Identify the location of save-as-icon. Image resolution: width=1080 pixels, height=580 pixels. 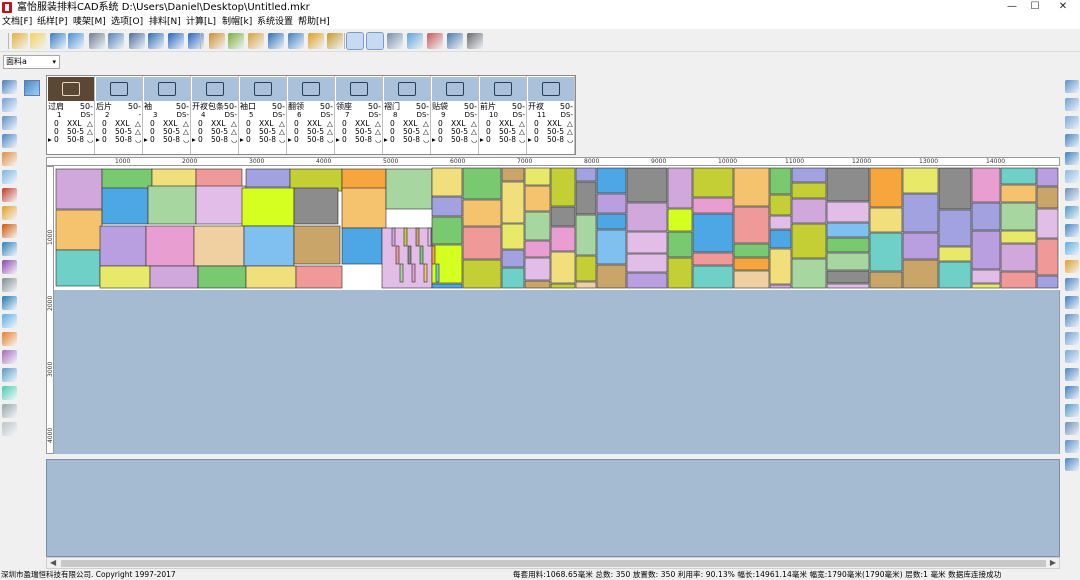
(76, 41).